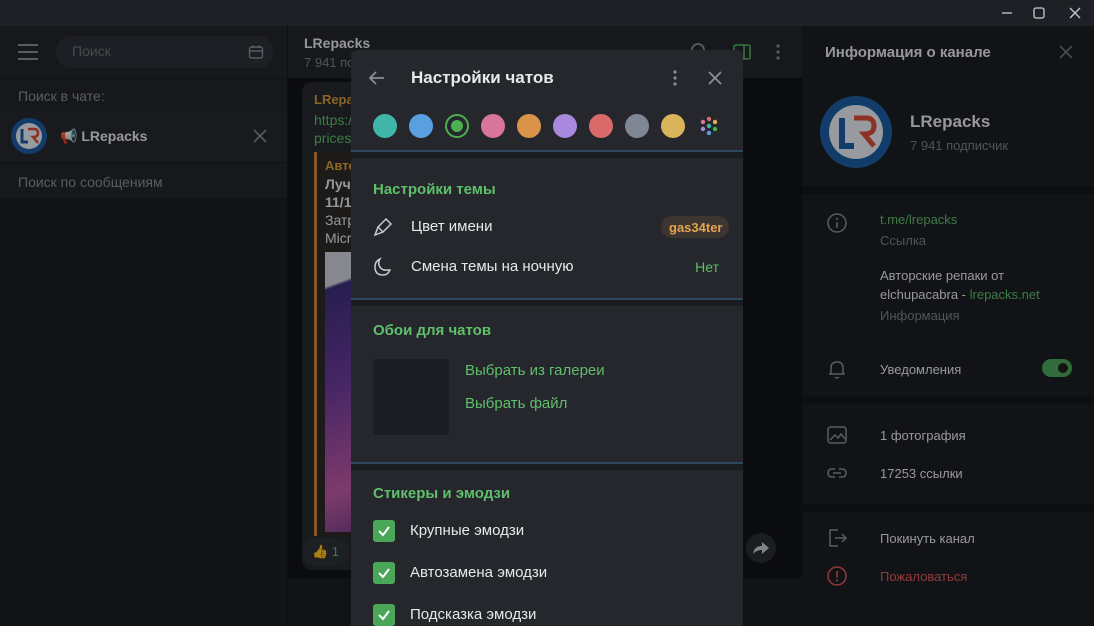 The image size is (1094, 626). Describe the element at coordinates (383, 227) in the screenshot. I see `brush-icon` at that location.